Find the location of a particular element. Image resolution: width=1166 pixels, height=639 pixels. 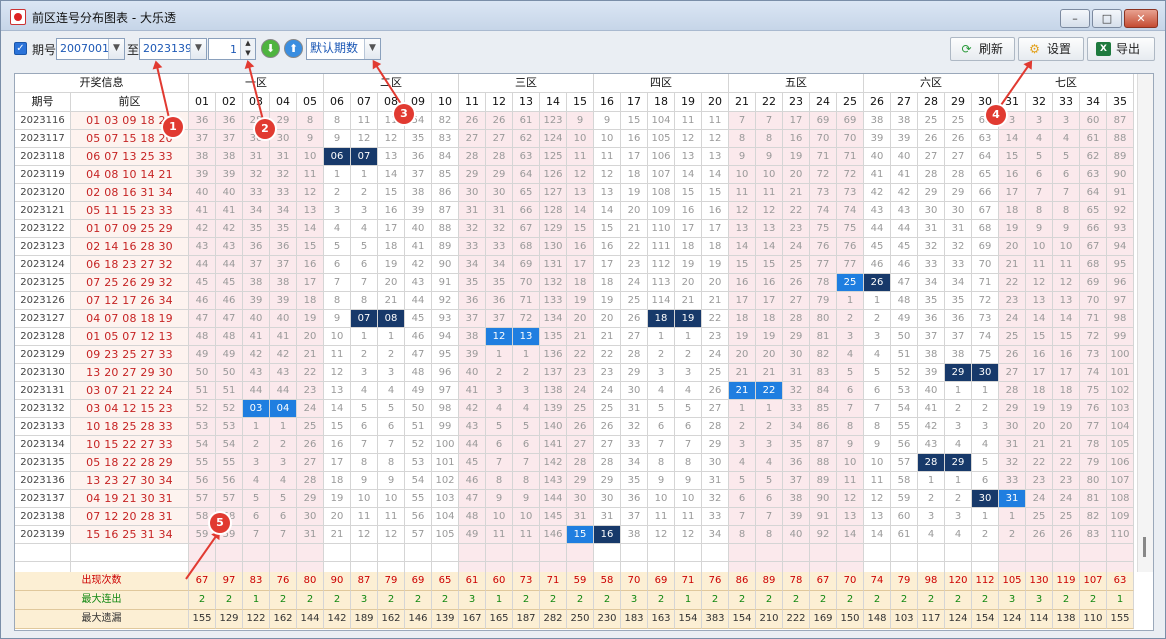

miss-cell: 143 is located at coordinates (553, 481).